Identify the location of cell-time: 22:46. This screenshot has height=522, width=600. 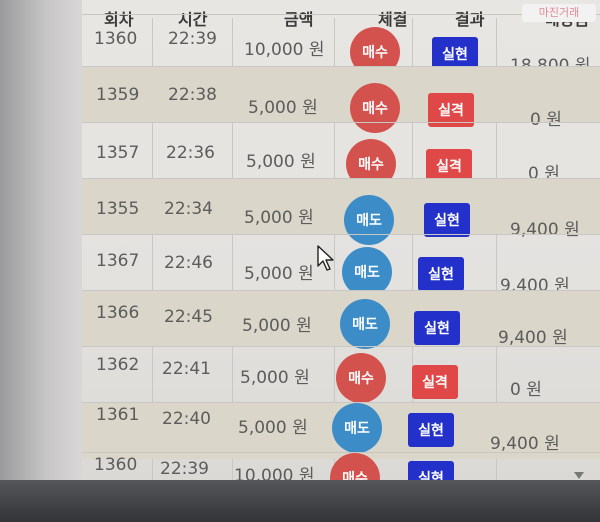
(188, 263).